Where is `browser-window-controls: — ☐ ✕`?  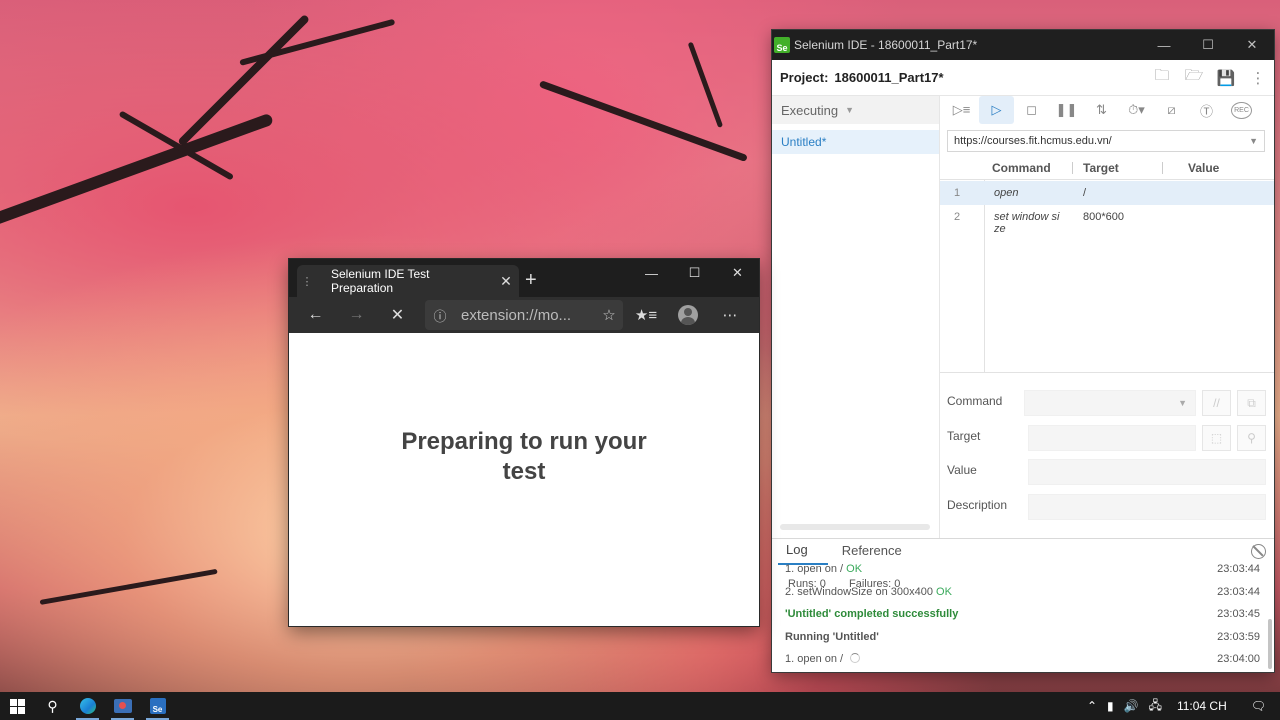 browser-window-controls: — ☐ ✕ is located at coordinates (694, 273).